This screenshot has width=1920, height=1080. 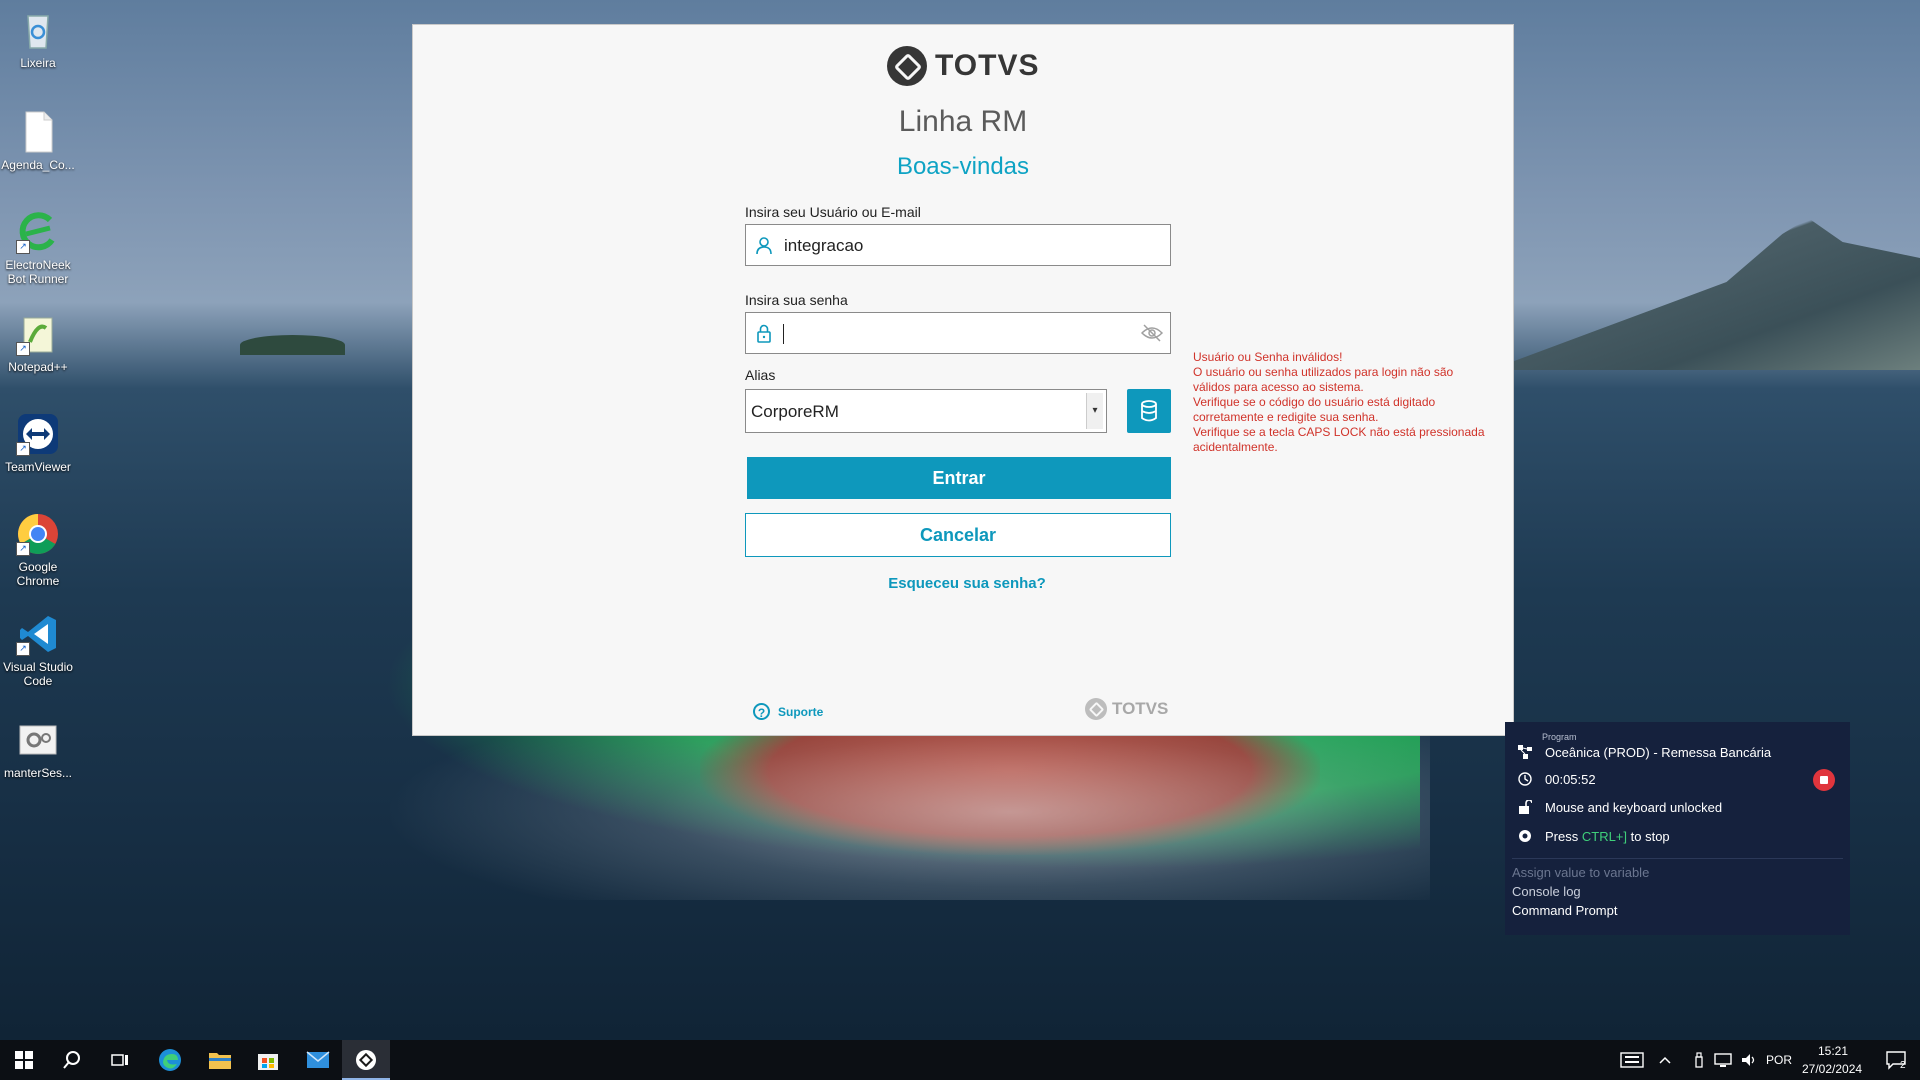 I want to click on network-icon, so click(x=1723, y=1060).